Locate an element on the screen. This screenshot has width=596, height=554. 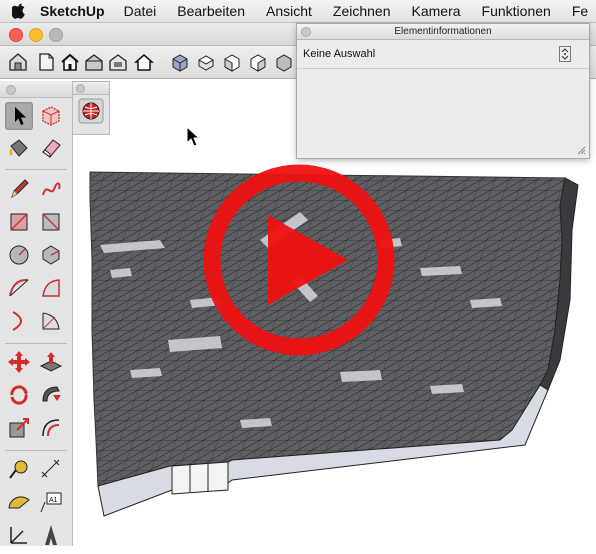
three-point-arc-icon is located at coordinates (51, 321).